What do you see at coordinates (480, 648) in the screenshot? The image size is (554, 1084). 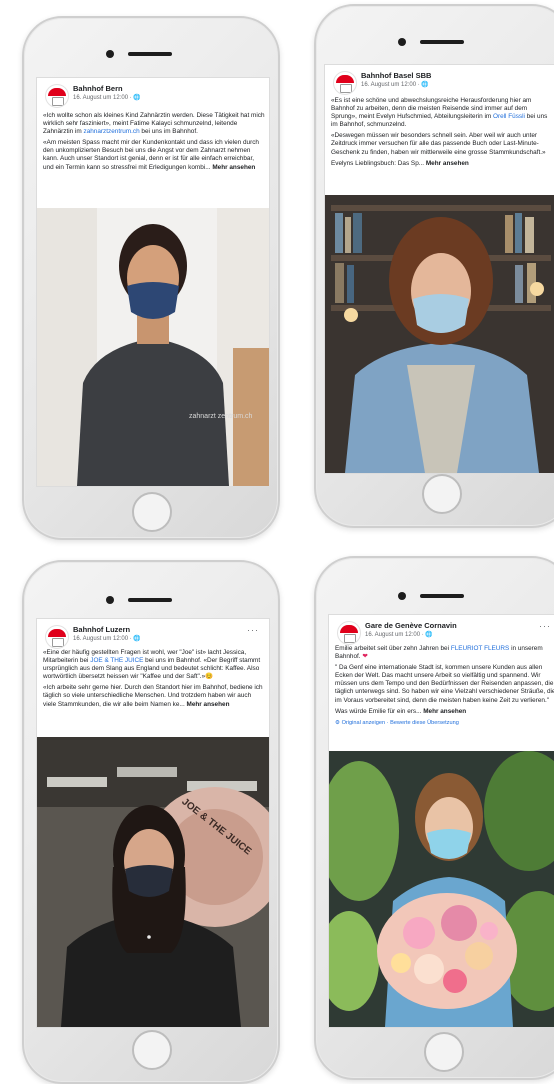 I see `tagged-page-link: FLEURIOT FLEURS` at bounding box center [480, 648].